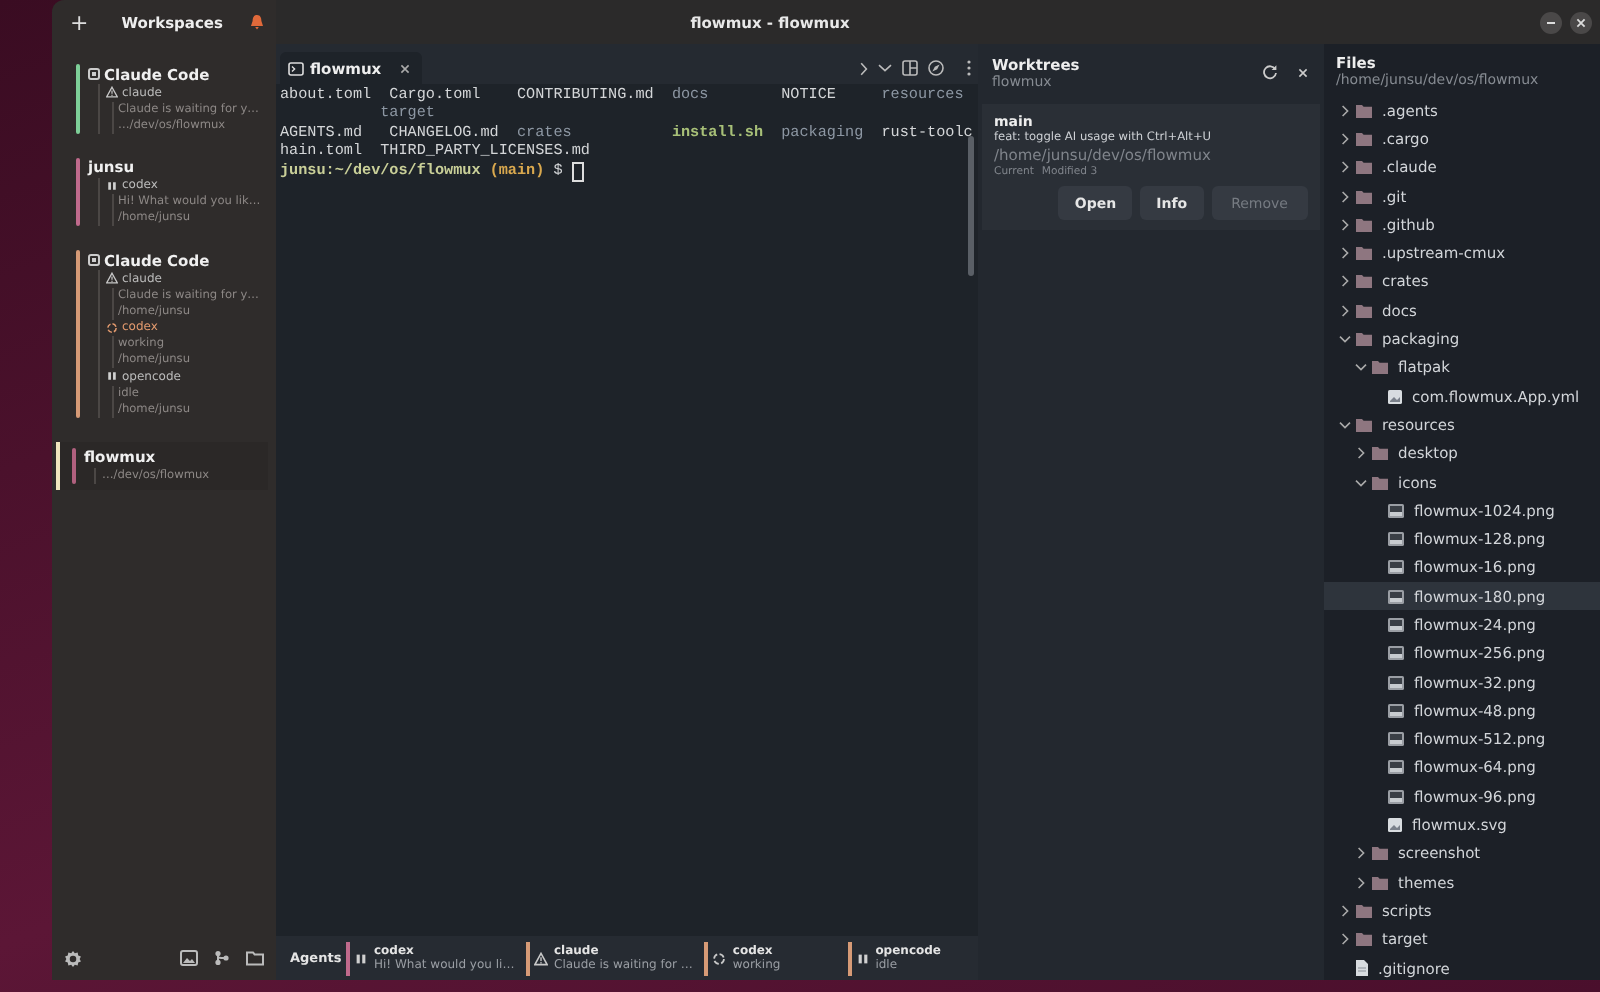 The image size is (1600, 992). Describe the element at coordinates (257, 22) in the screenshot. I see `bell-icon` at that location.